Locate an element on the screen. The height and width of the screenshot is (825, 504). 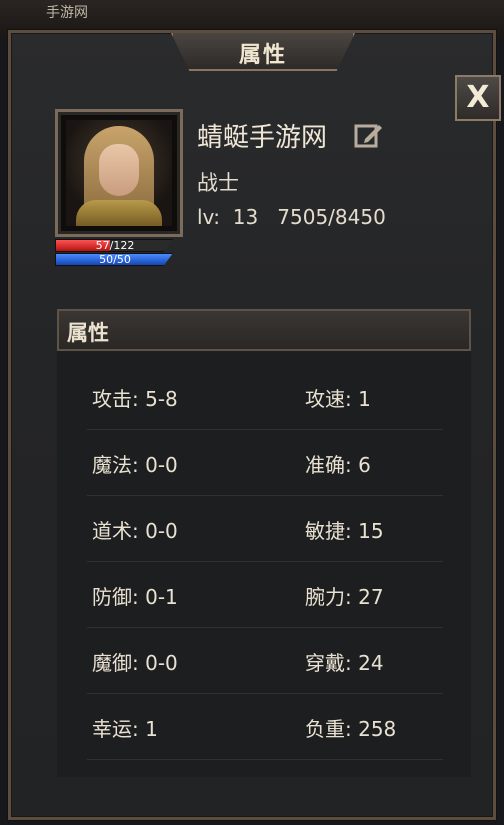
hp-bar: 57/122 is located at coordinates (114, 245).